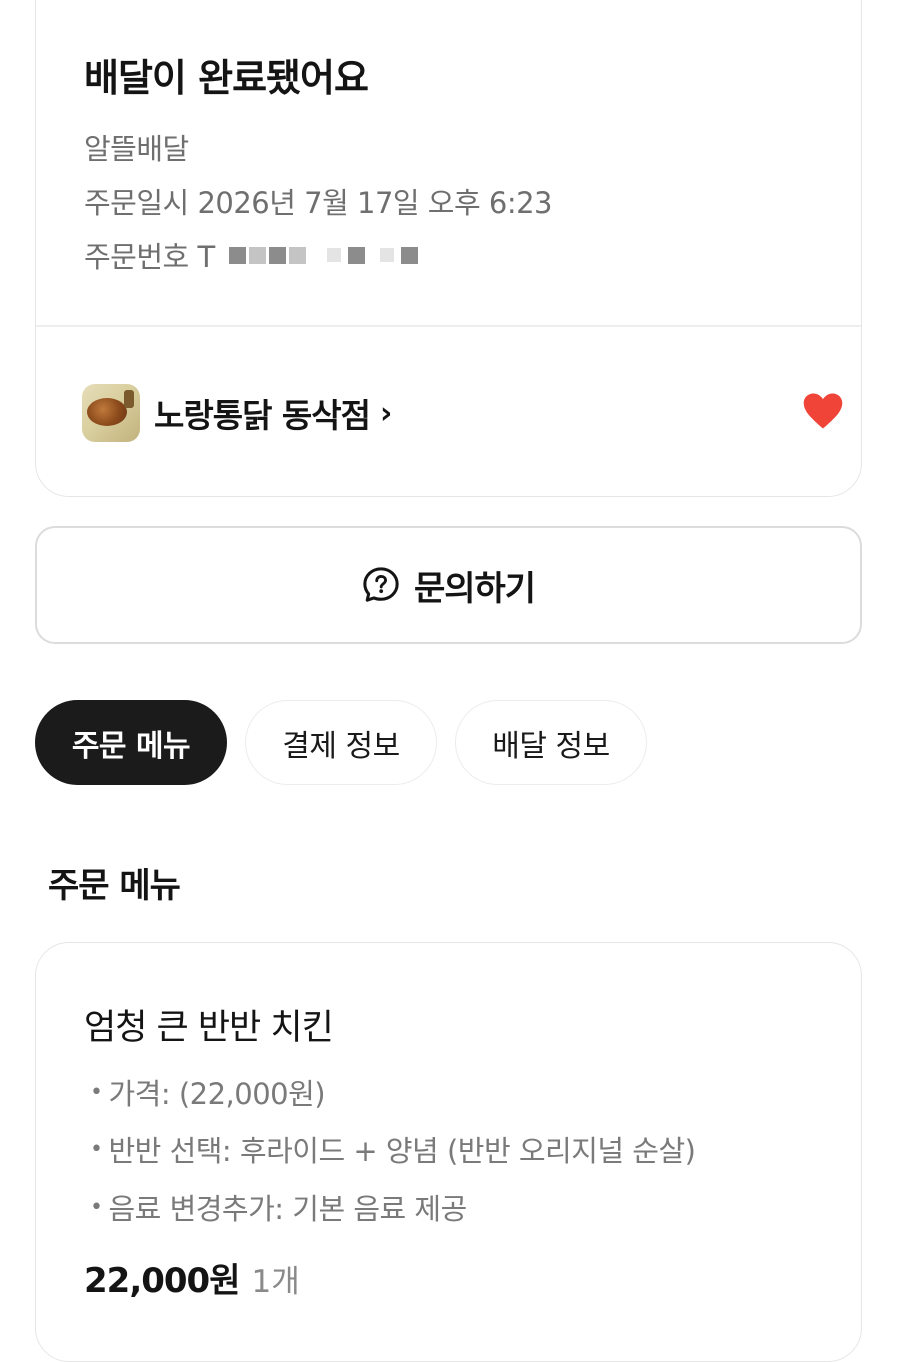 Image resolution: width=900 pixels, height=1362 pixels. I want to click on question-chat-icon, so click(381, 584).